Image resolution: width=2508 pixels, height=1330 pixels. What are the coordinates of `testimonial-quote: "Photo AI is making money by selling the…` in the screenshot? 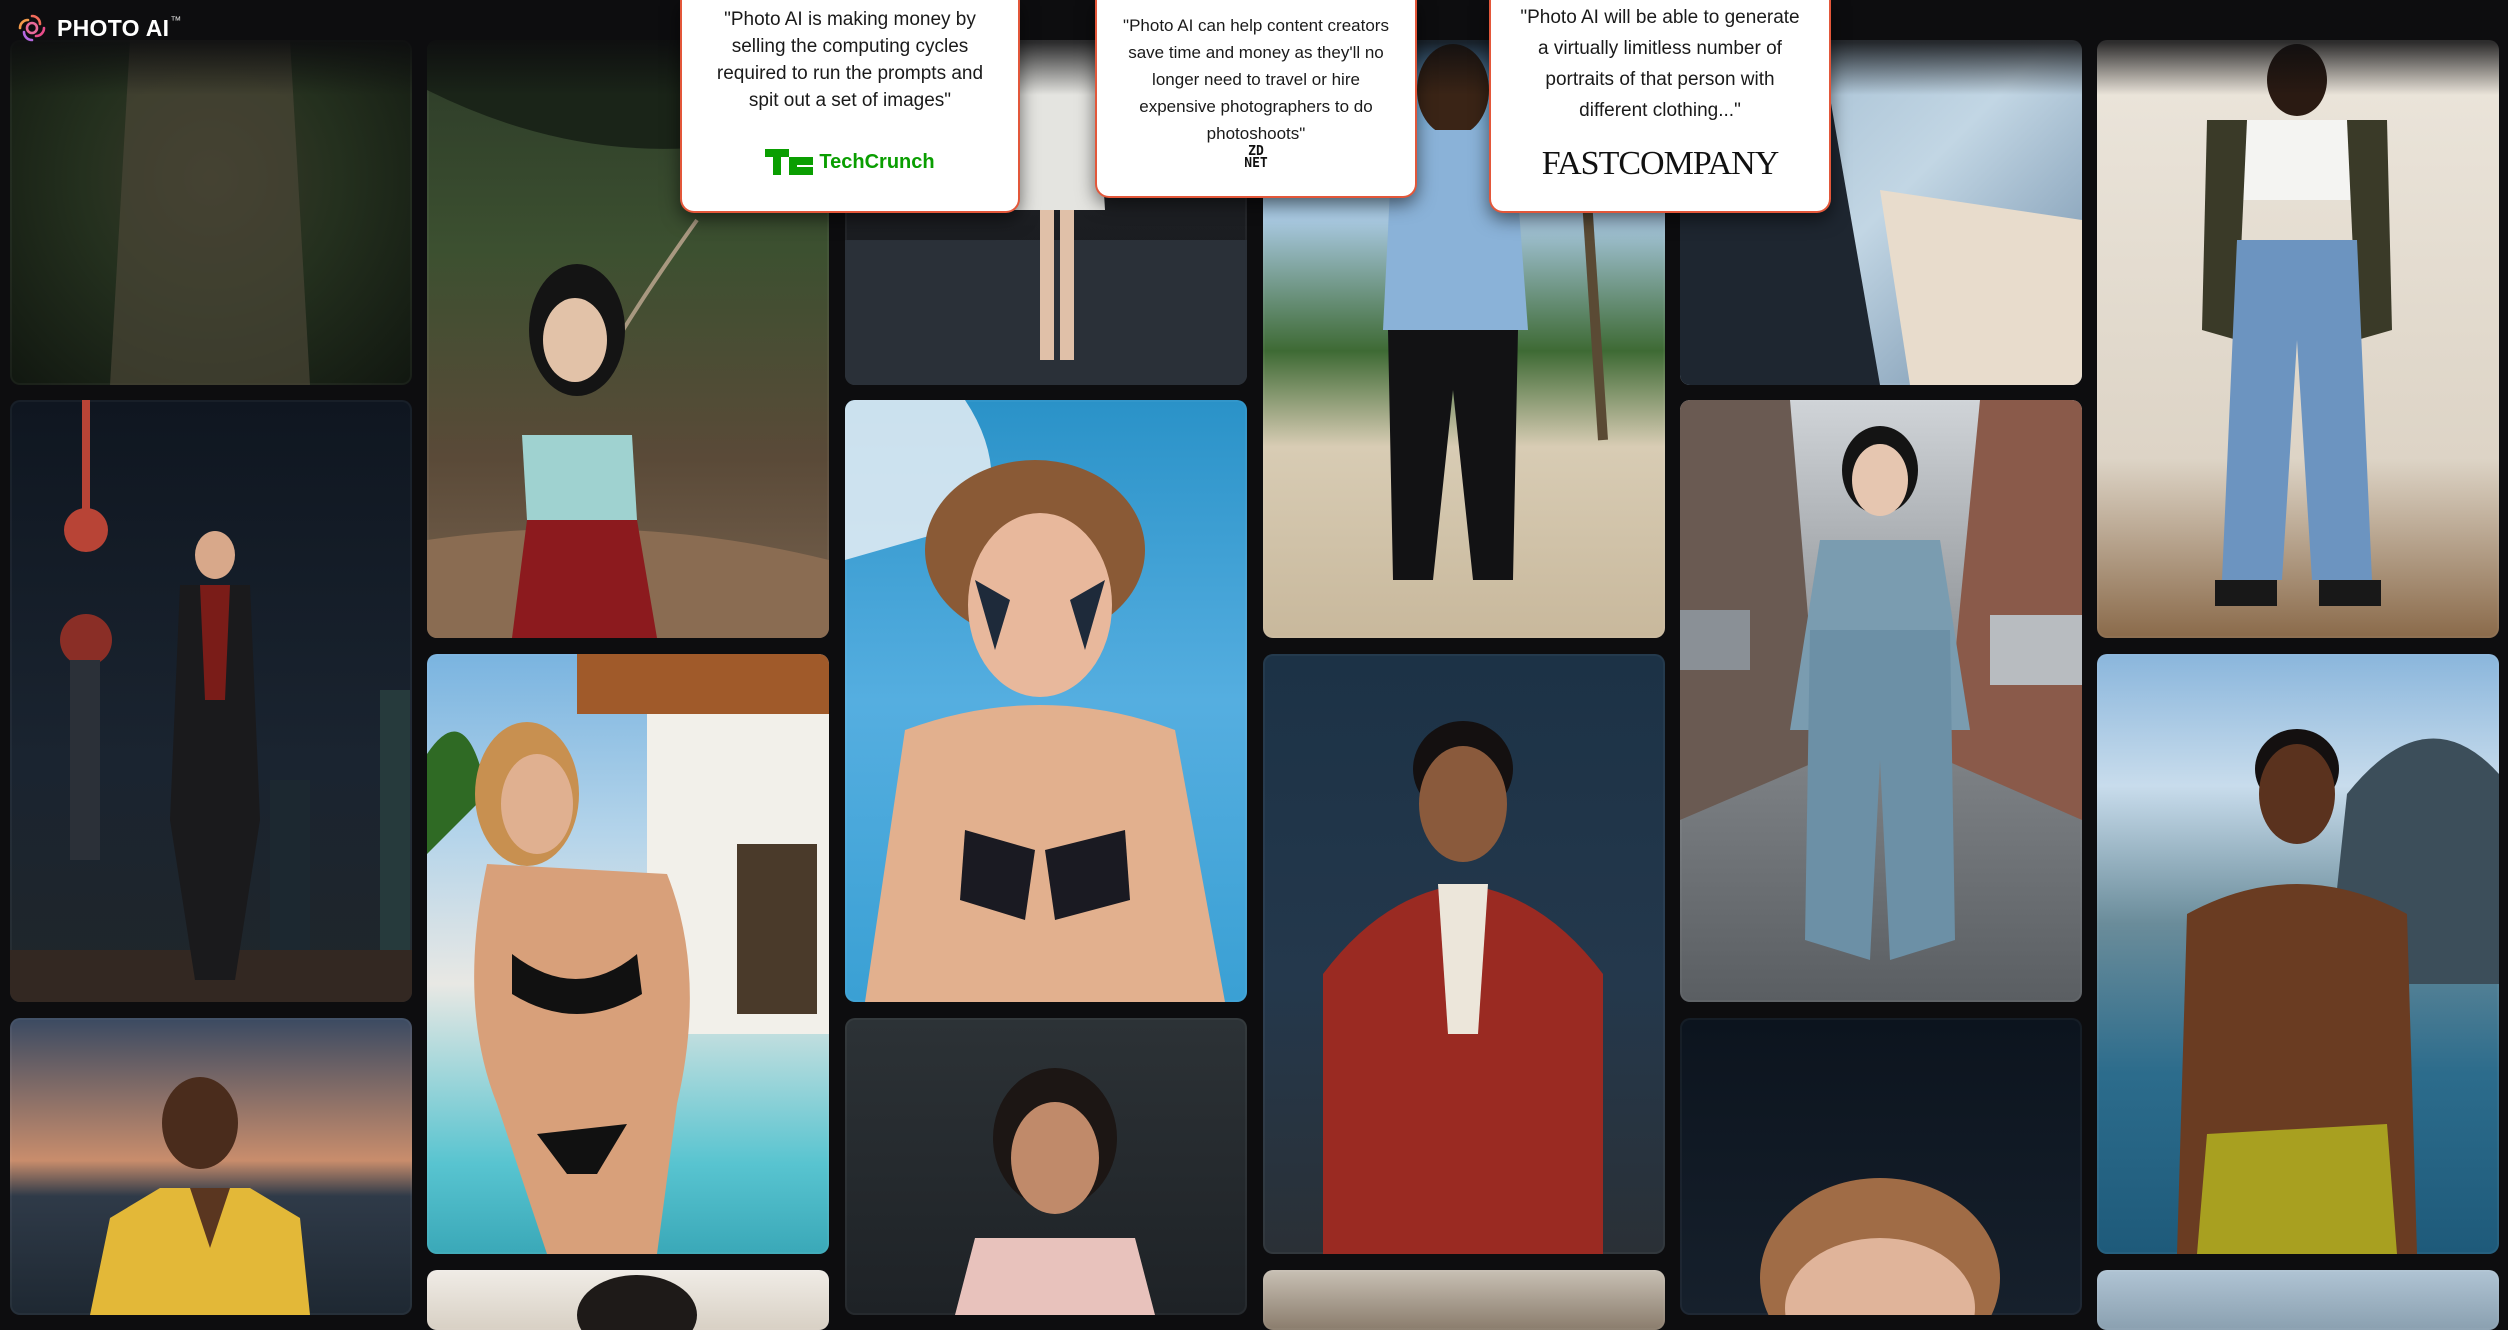 It's located at (850, 60).